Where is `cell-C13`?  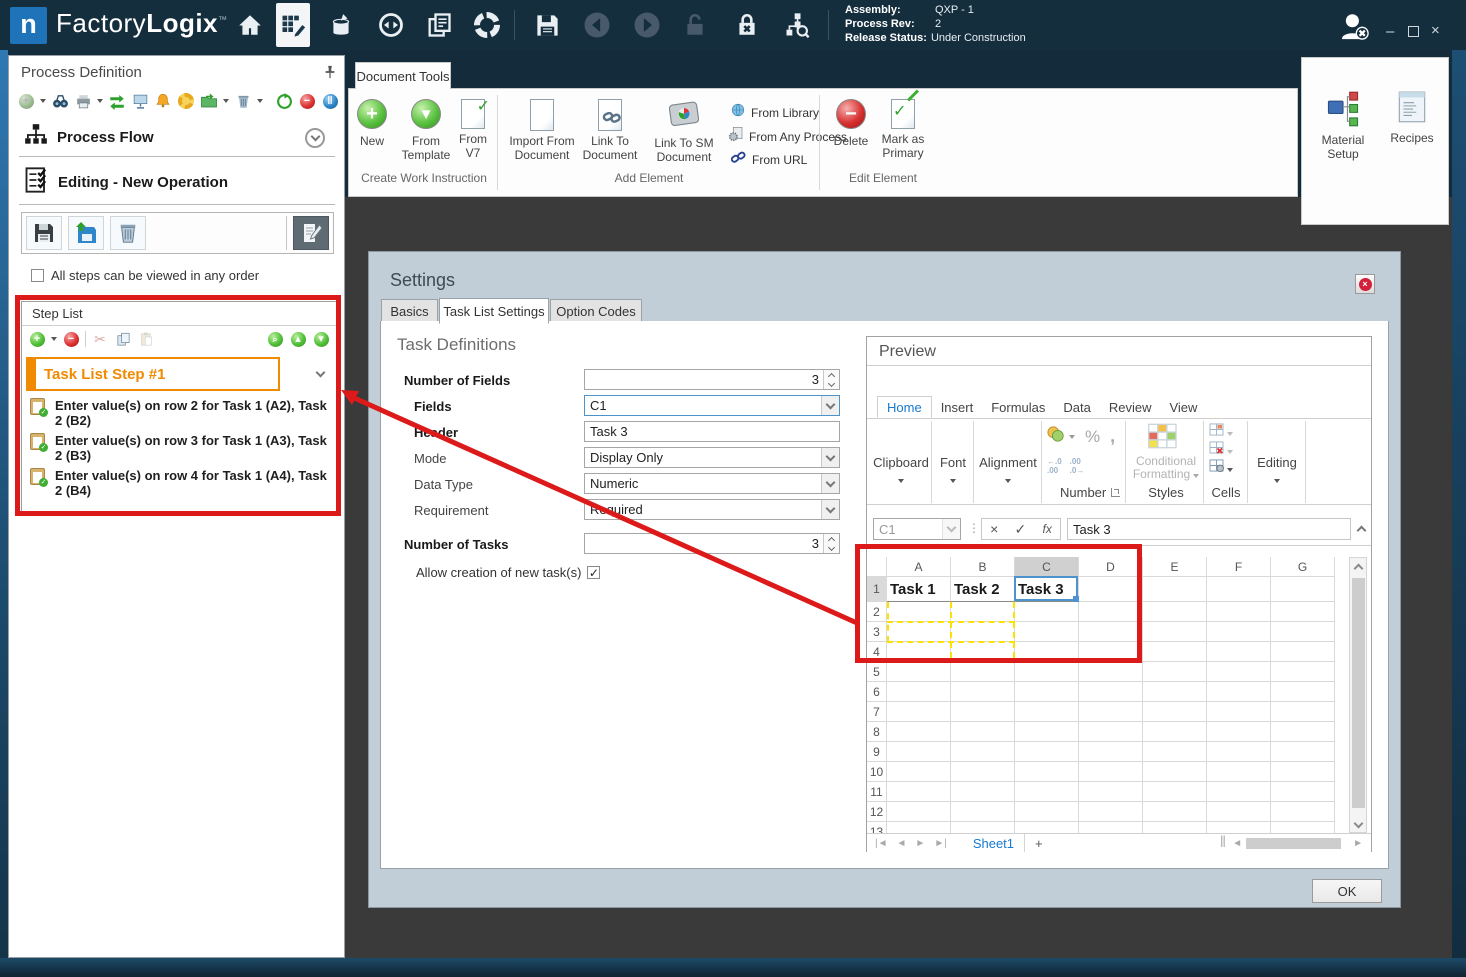 cell-C13 is located at coordinates (1047, 827).